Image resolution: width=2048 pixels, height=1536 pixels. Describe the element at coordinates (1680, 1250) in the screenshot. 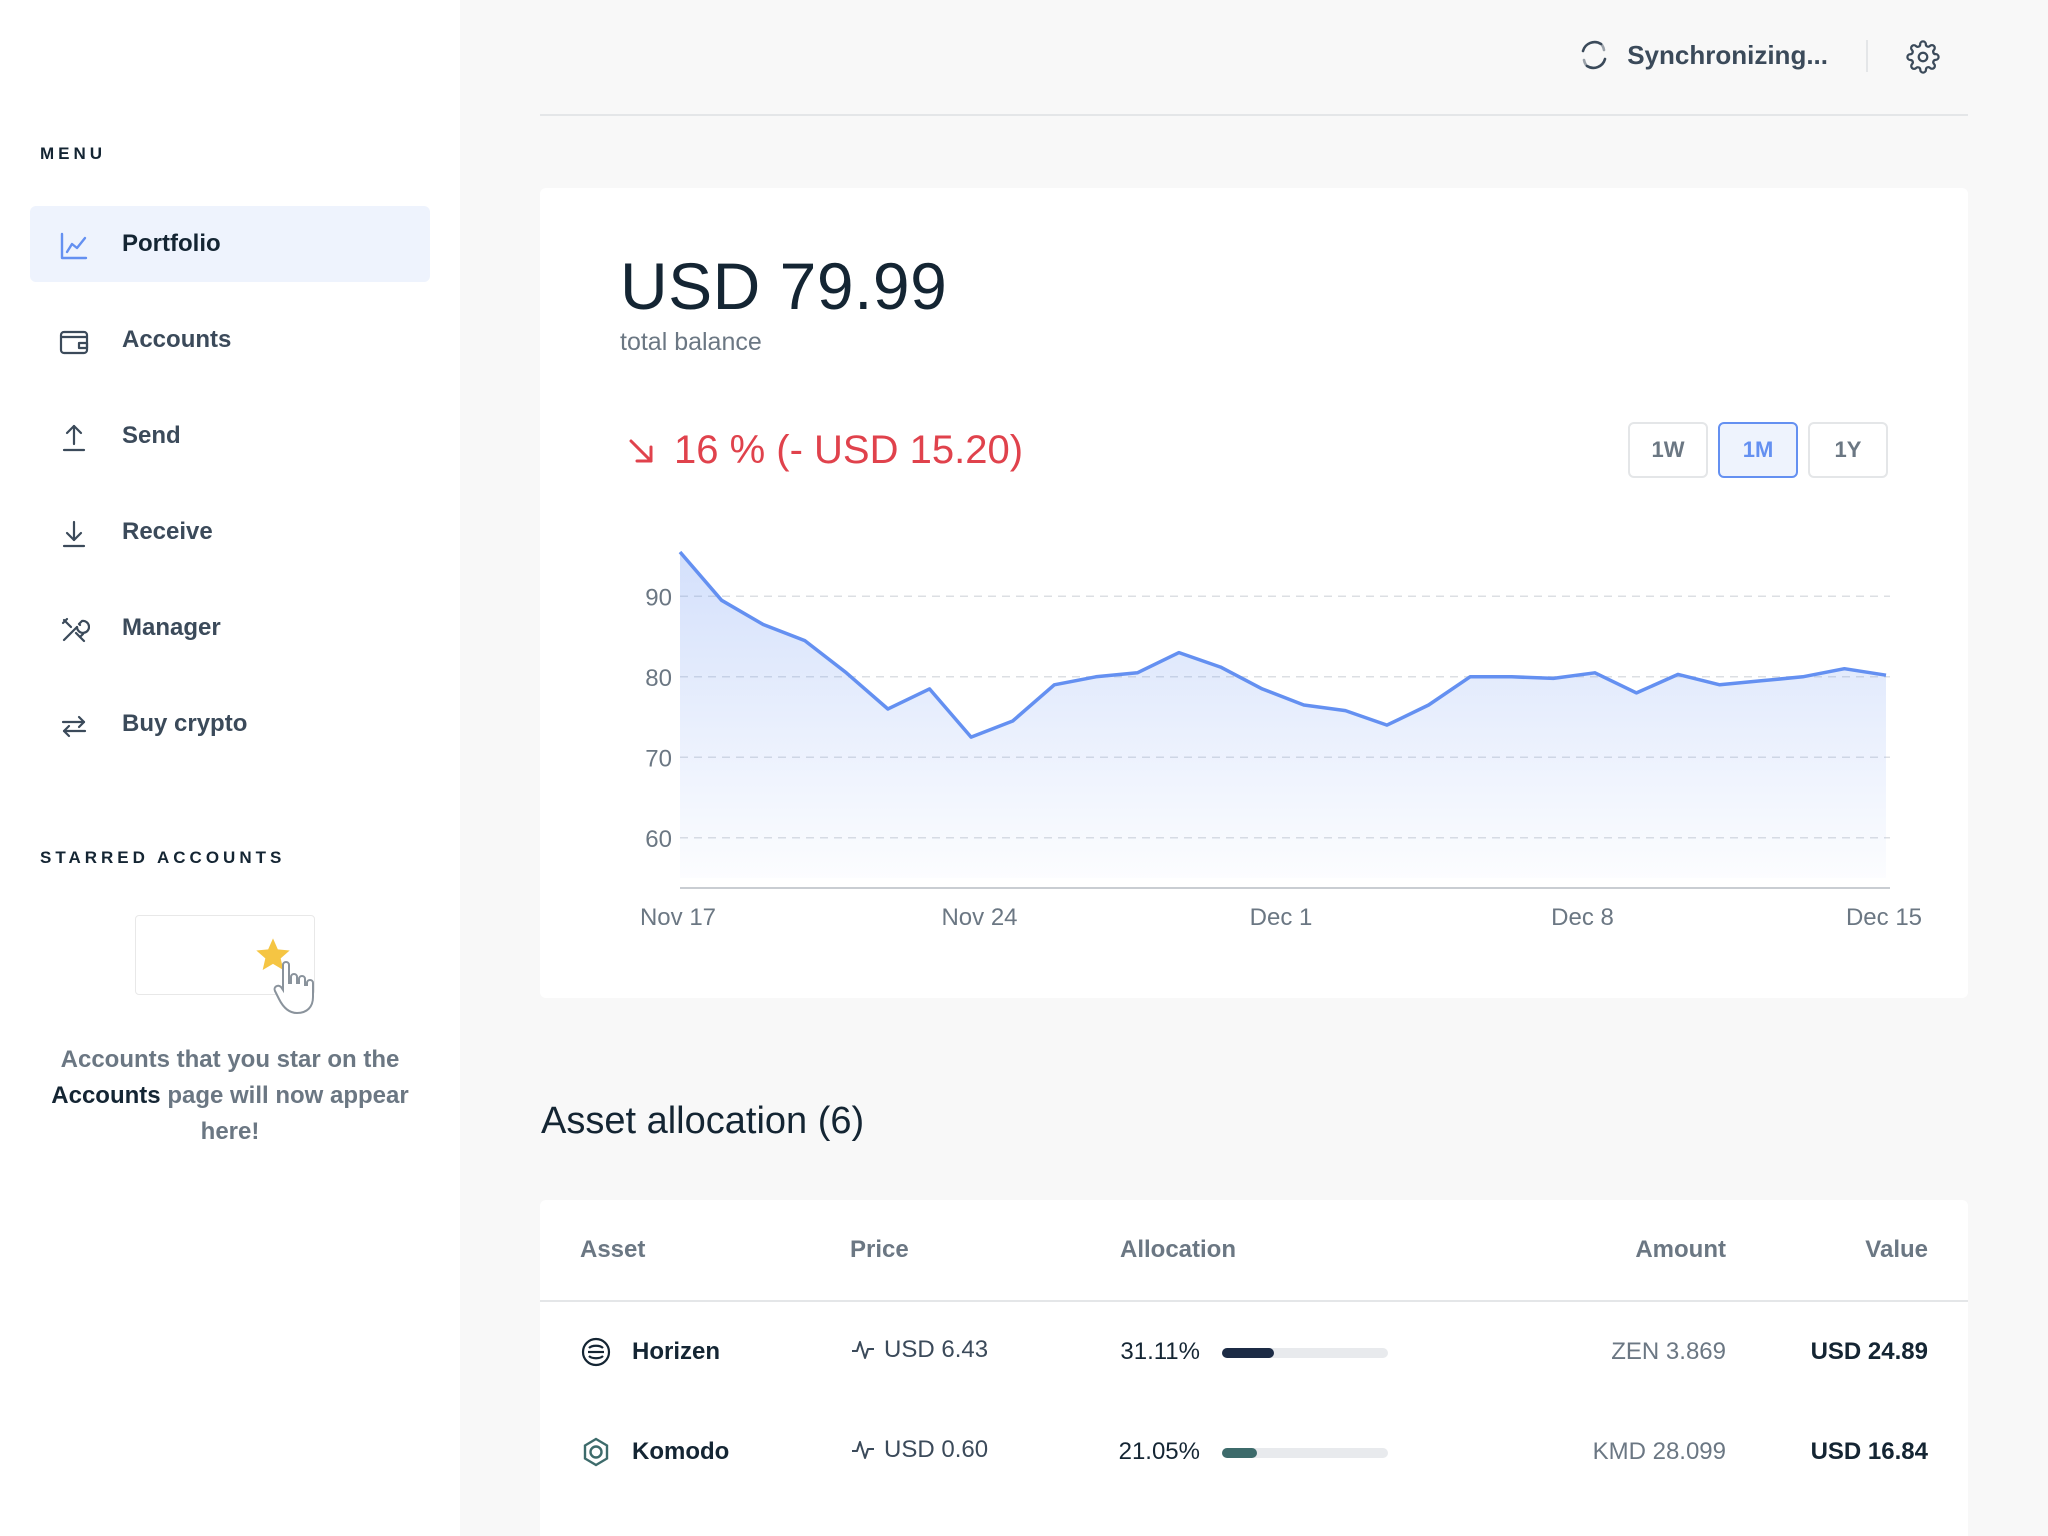

I see `column-amount: Amount` at that location.